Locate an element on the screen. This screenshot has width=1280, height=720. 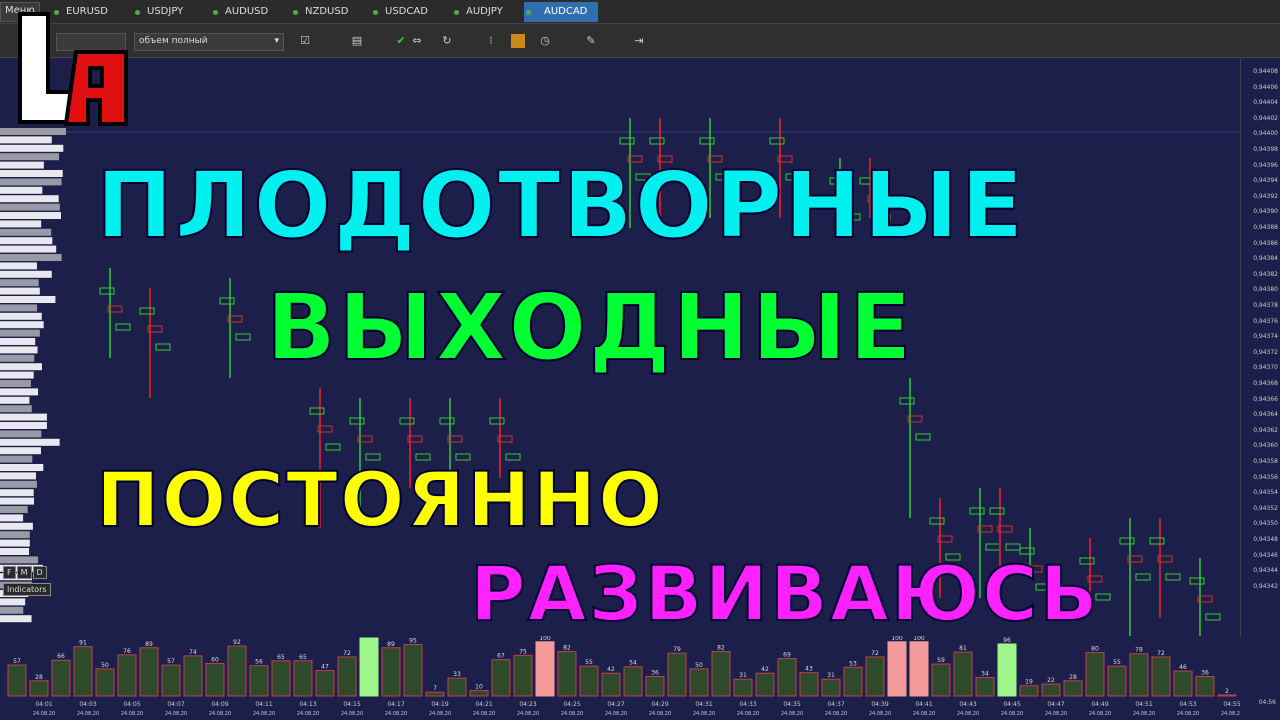
corner-time: 04:56 is located at coordinates (1267, 702).